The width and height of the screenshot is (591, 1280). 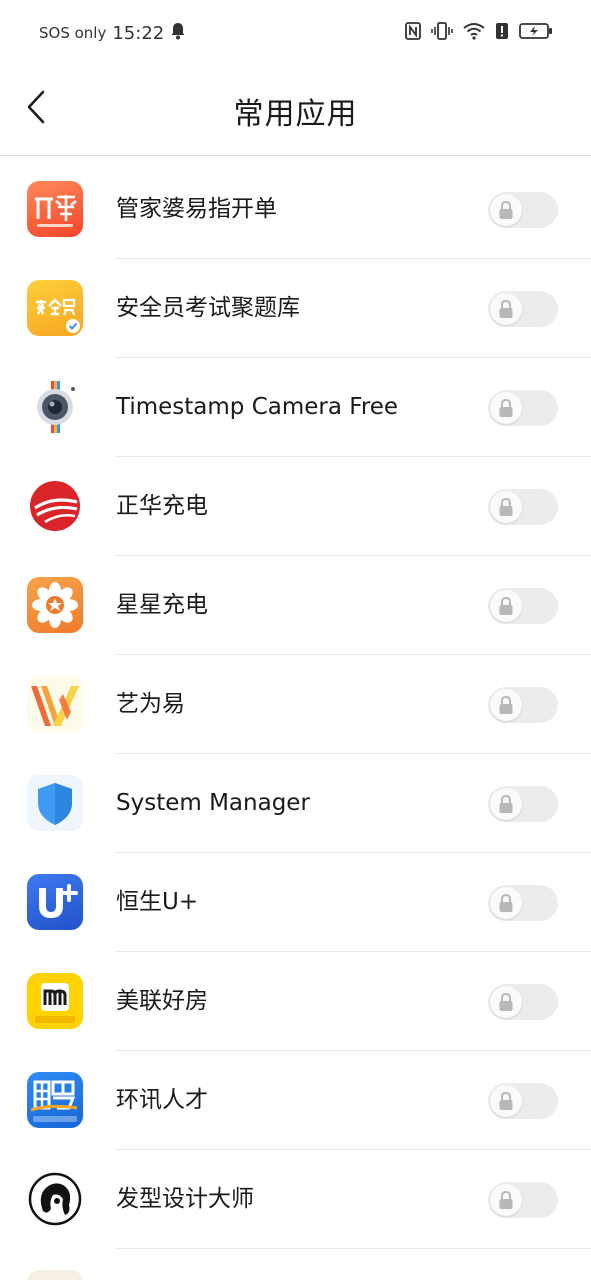 What do you see at coordinates (257, 407) in the screenshot?
I see `app-name: Timestamp Camera Free` at bounding box center [257, 407].